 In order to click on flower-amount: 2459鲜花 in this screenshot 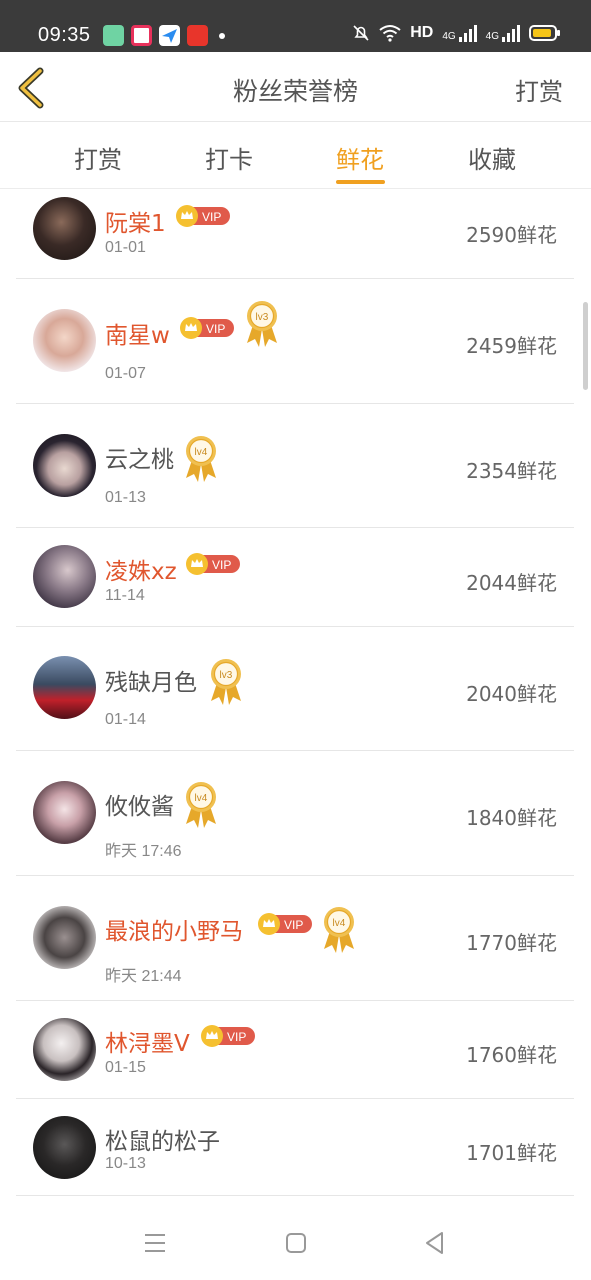, I will do `click(511, 346)`.